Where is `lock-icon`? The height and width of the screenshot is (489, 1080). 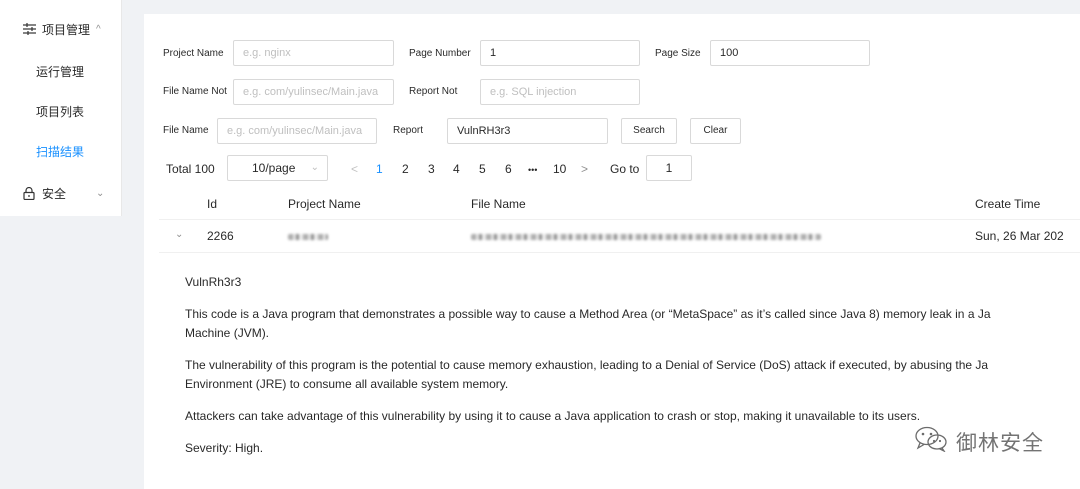 lock-icon is located at coordinates (29, 193).